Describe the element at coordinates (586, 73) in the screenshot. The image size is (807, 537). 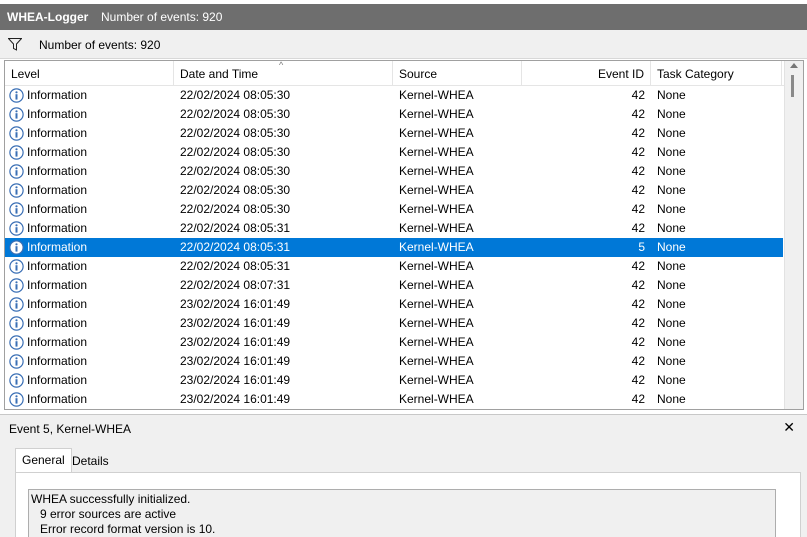
I see `column-event-id: Event ID` at that location.